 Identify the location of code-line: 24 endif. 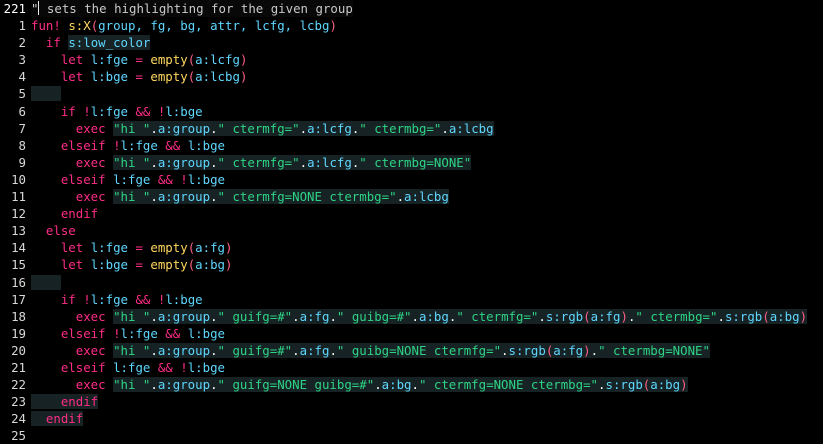
(411, 418).